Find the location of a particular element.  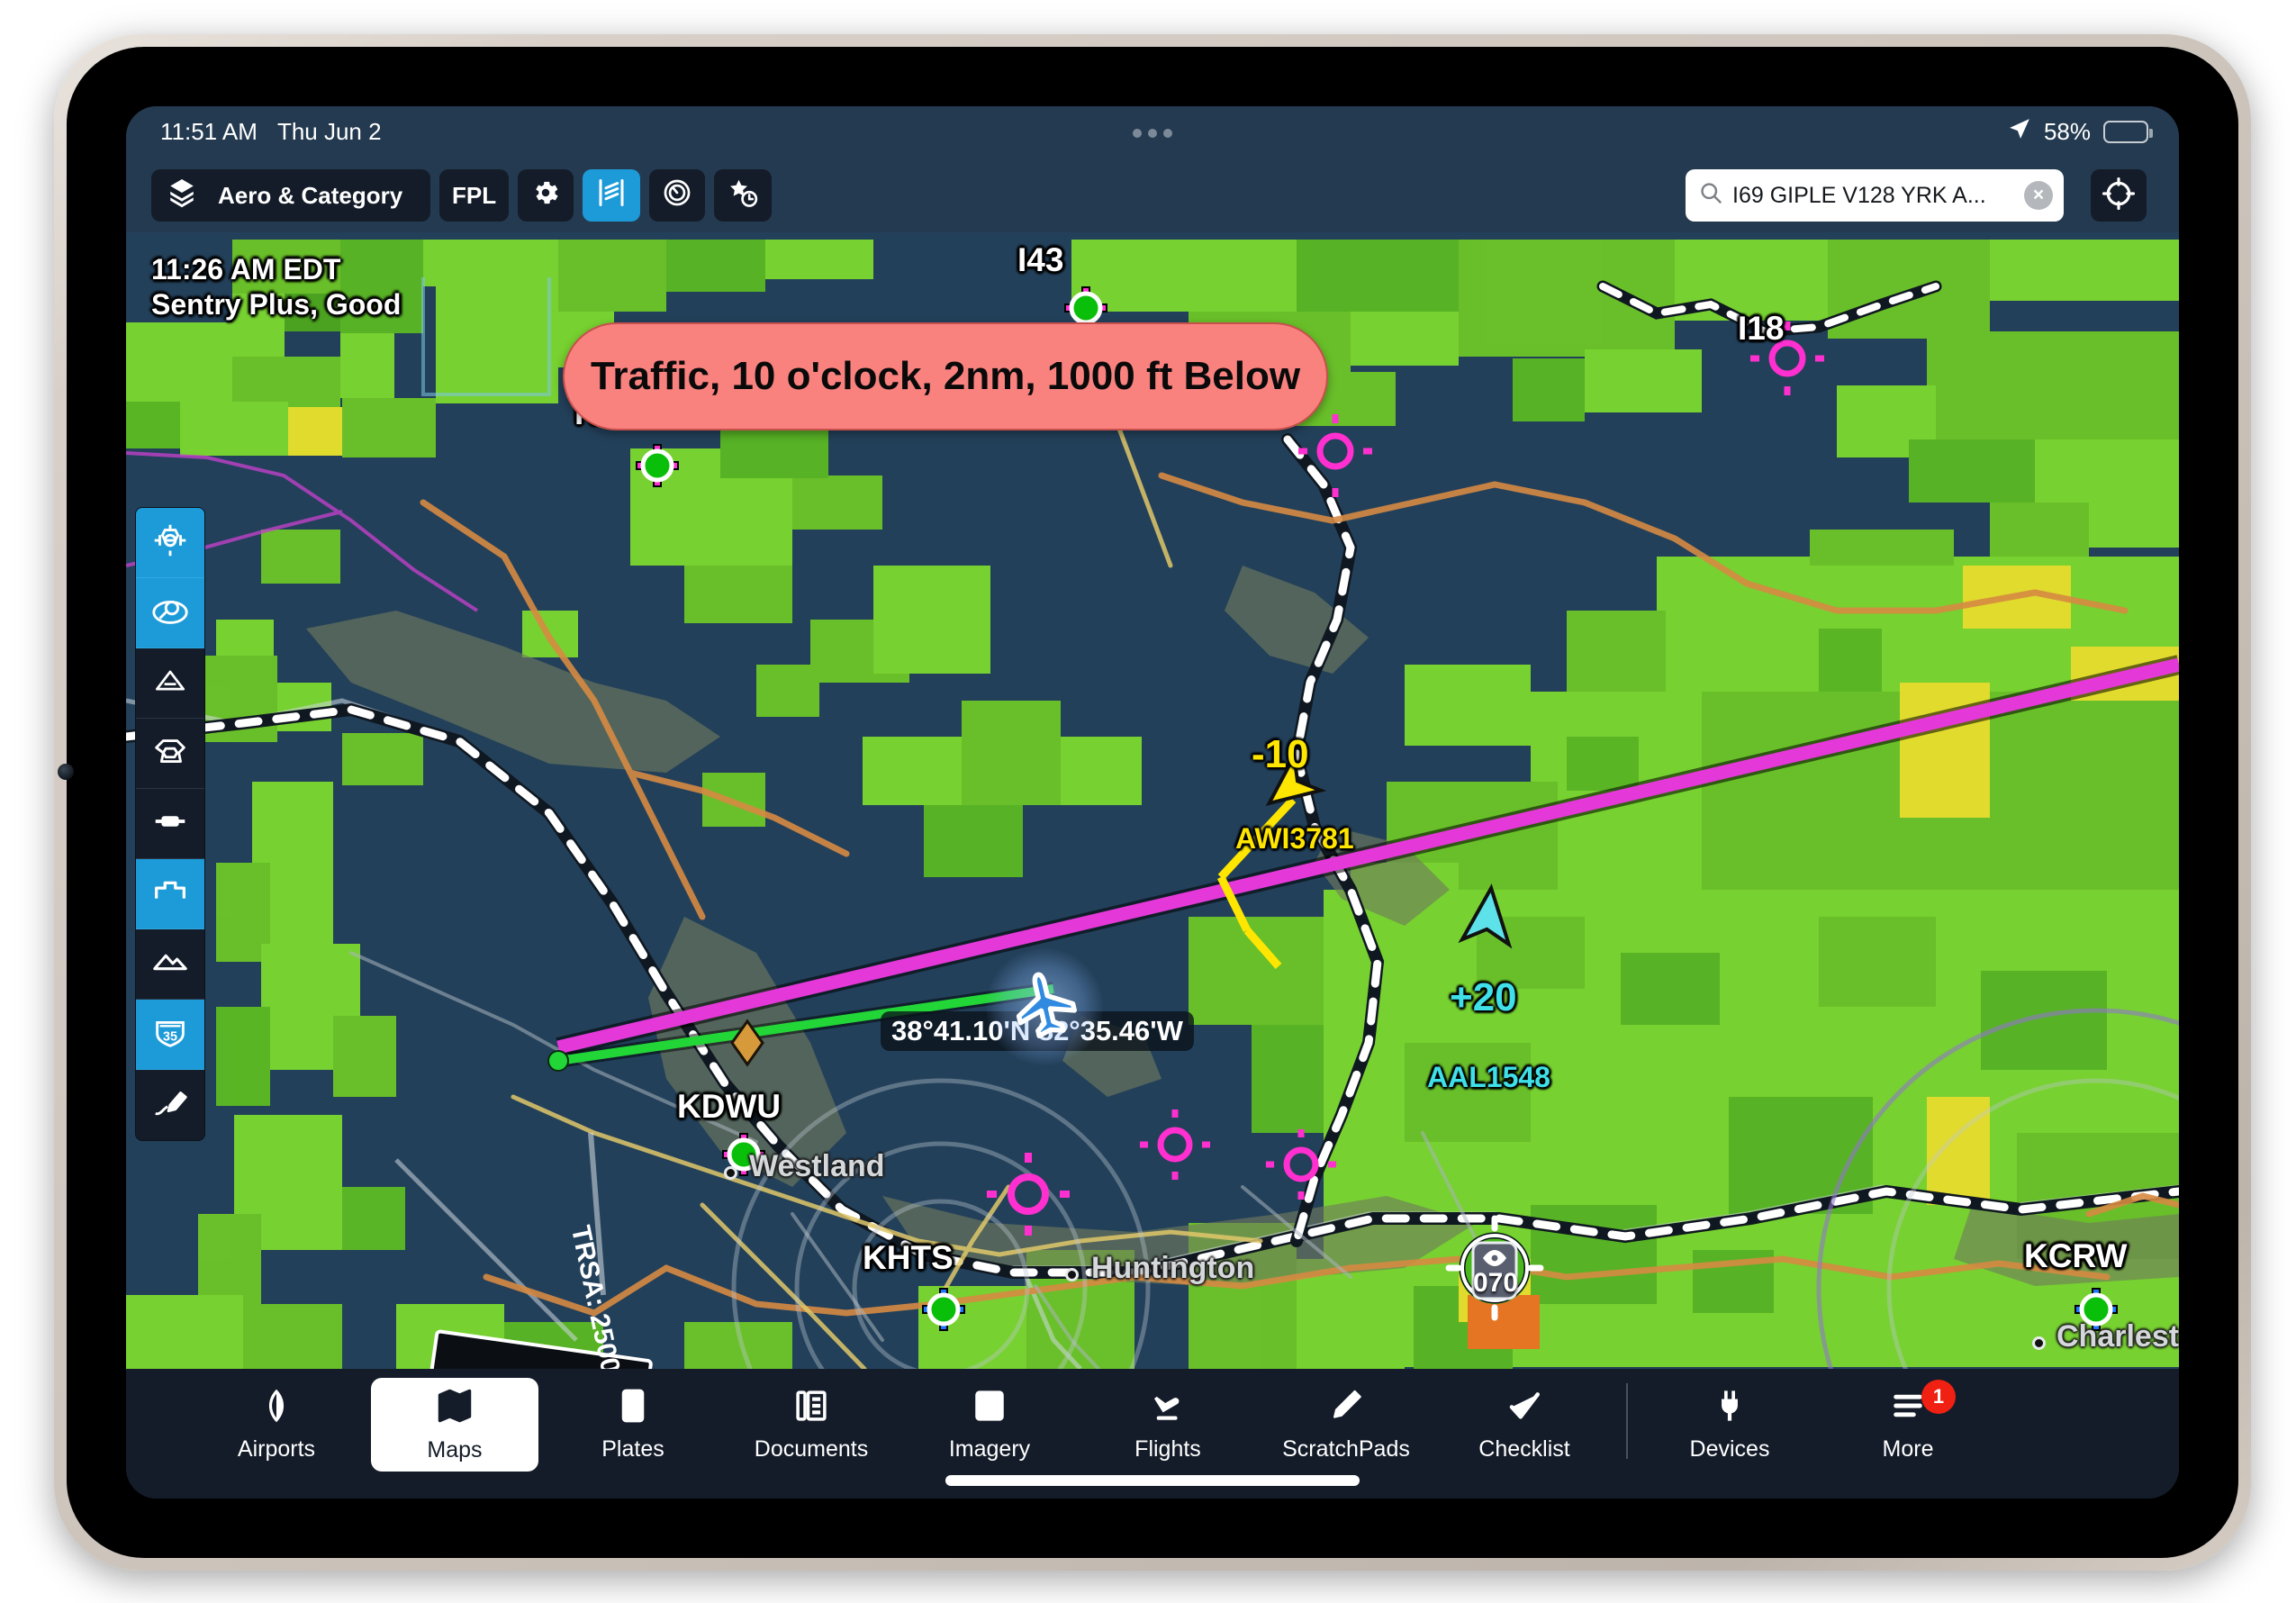

tab-label-plates: Plates is located at coordinates (632, 1449).